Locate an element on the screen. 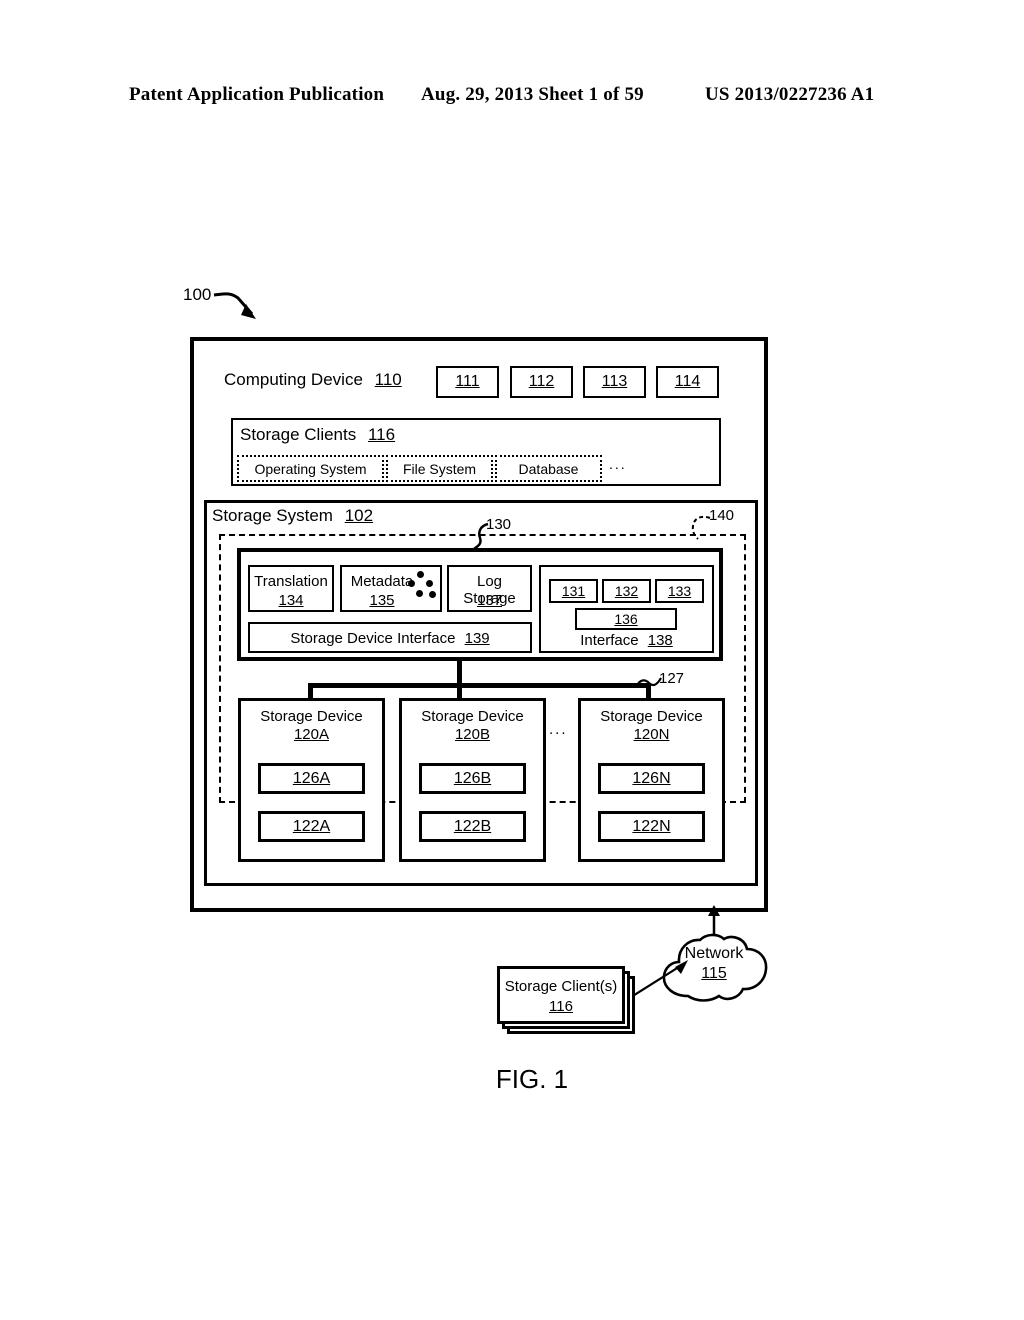 Image resolution: width=1024 pixels, height=1320 pixels. storage-clients-label: Storage Clients 116 is located at coordinates (317, 434).